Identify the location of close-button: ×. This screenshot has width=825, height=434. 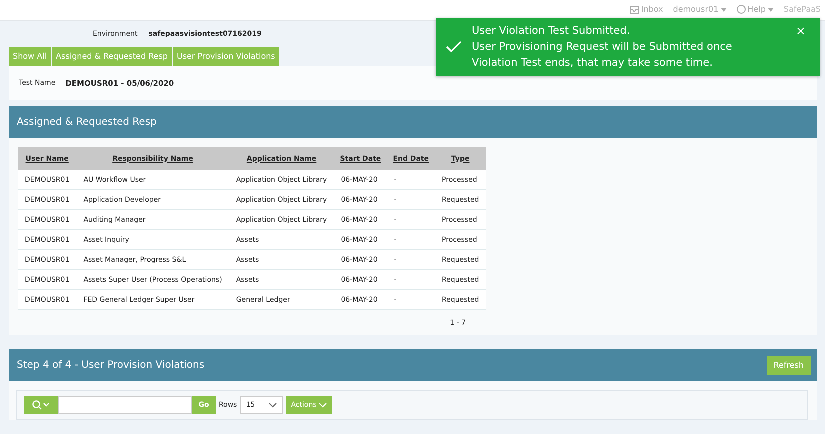
(801, 31).